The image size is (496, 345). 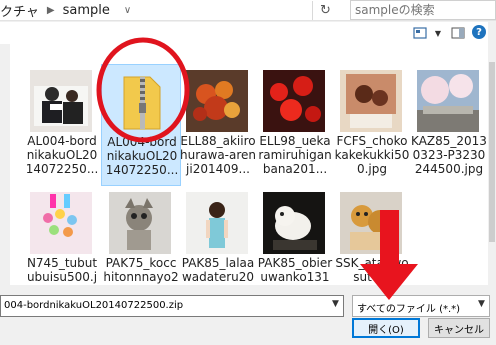 I want to click on file-item: PAK85_obieruwanko13135-09.jpg, so click(x=295, y=235).